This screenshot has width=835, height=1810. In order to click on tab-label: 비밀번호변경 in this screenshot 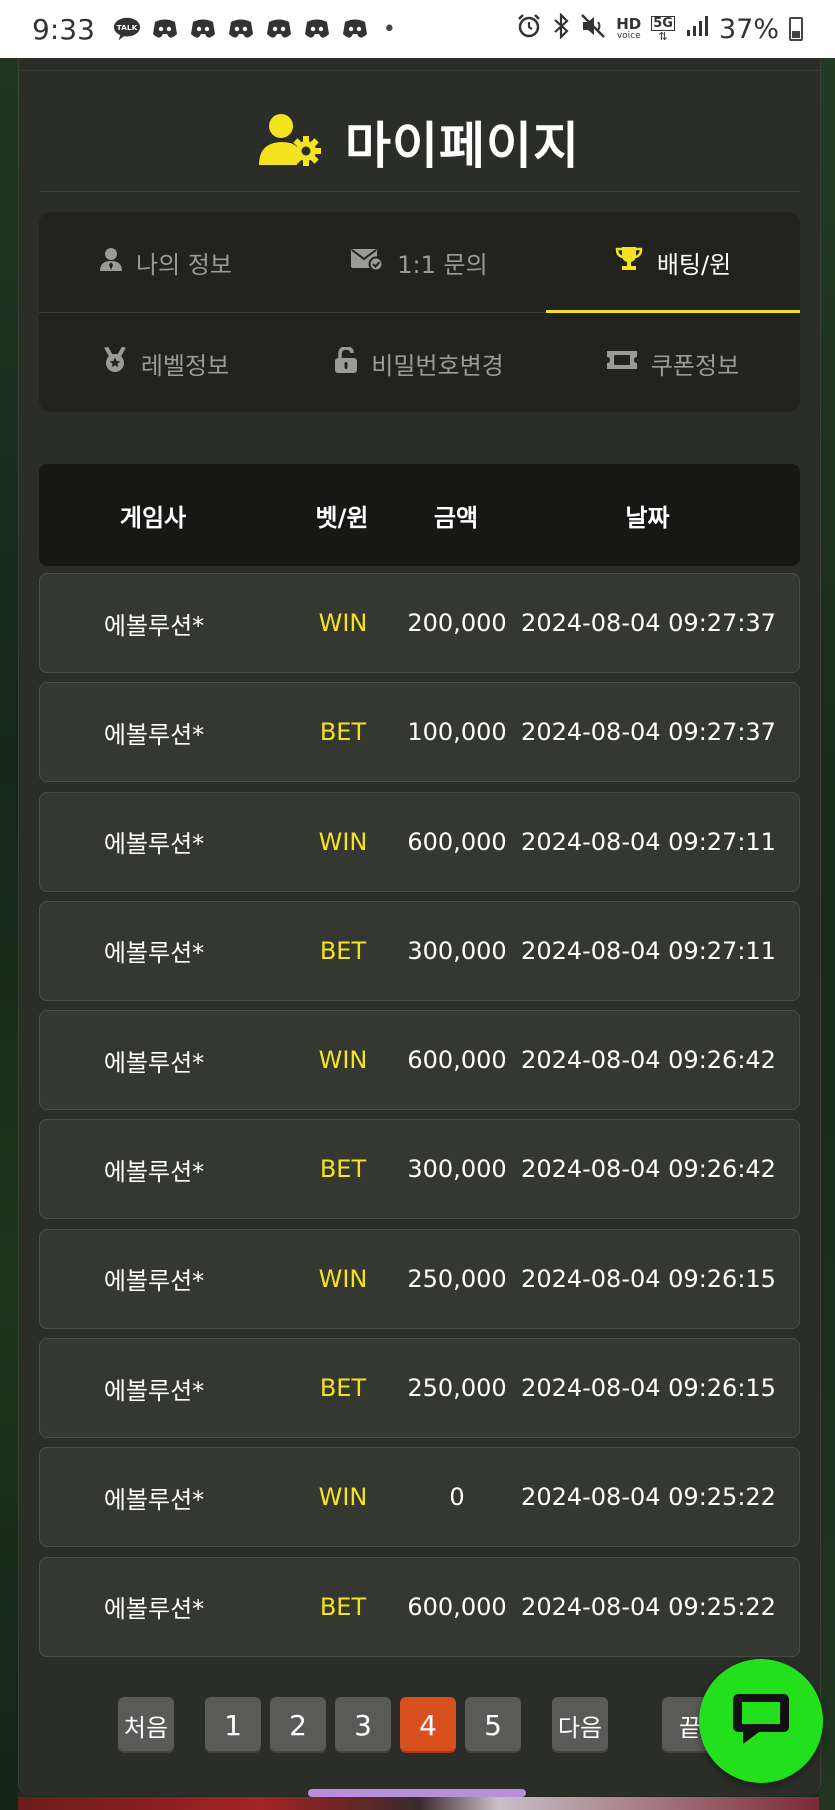, I will do `click(437, 365)`.